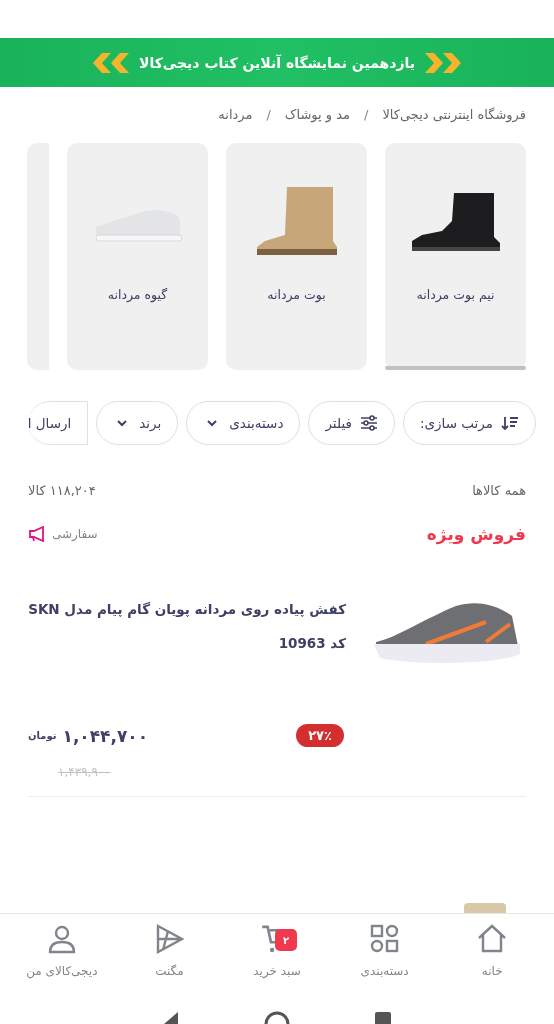  I want to click on nav-tab: دسته‌بندی, so click(384, 952).